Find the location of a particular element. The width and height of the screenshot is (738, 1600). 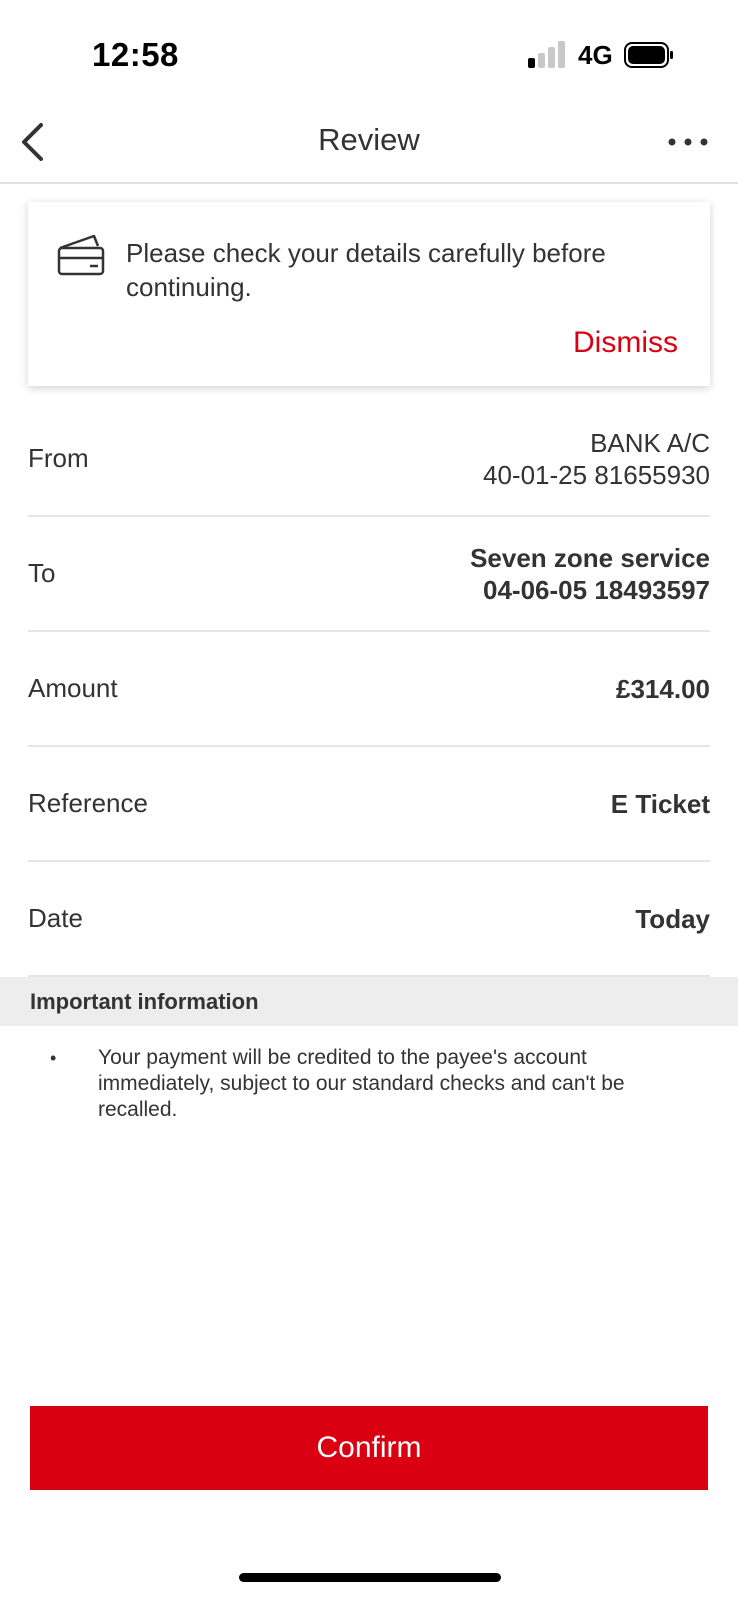

date-value: Today is located at coordinates (672, 918).